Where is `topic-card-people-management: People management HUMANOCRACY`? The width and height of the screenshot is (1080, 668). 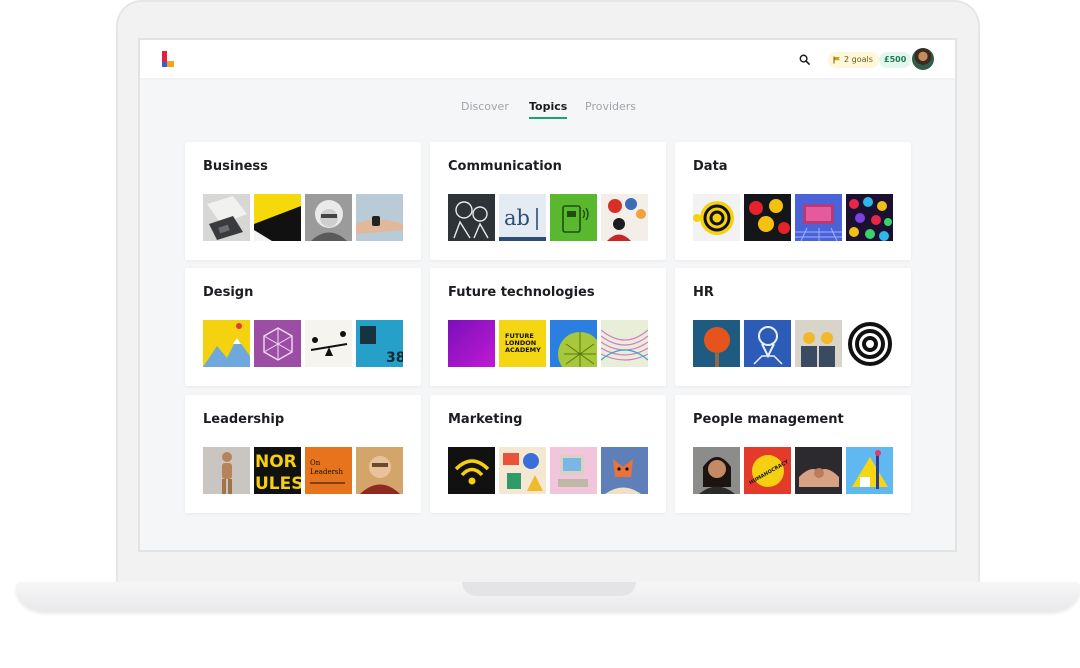
topic-card-people-management: People management HUMANOCRACY is located at coordinates (793, 454).